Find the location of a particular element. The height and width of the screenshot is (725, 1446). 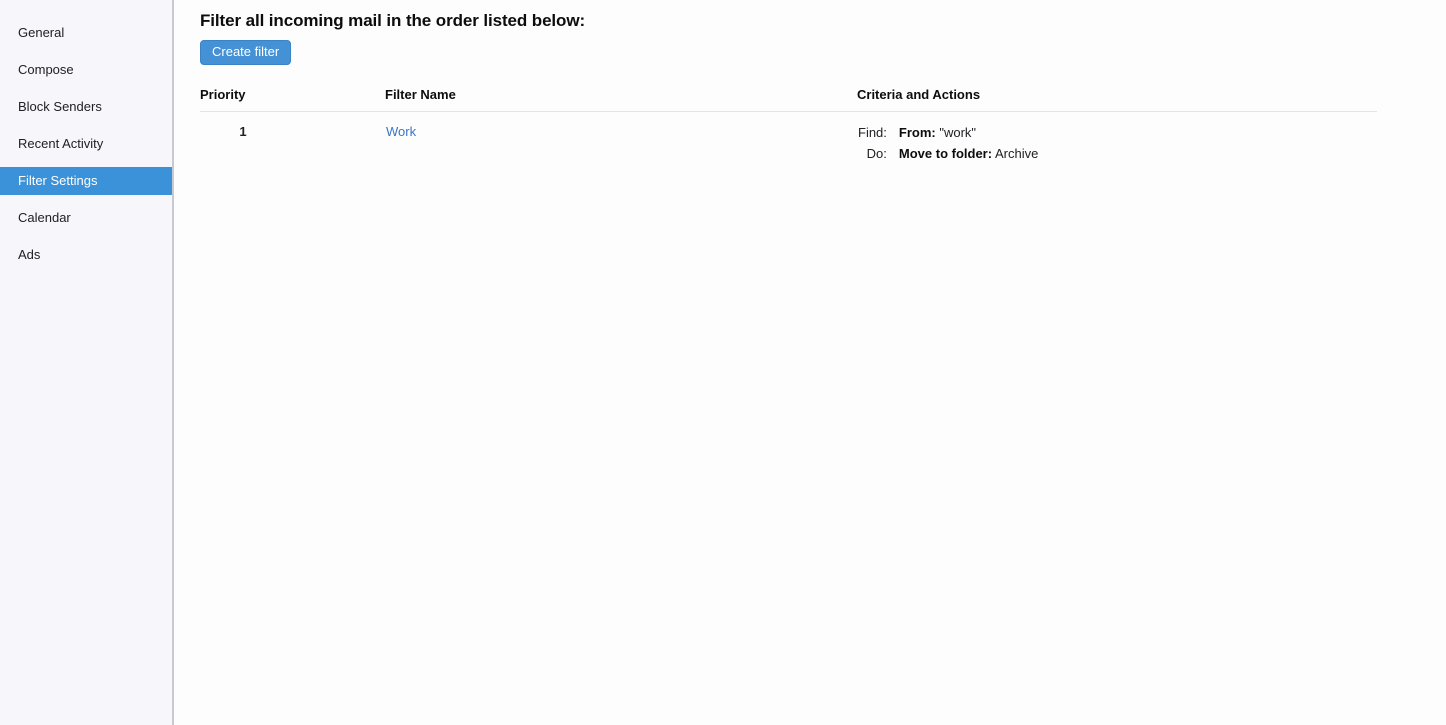

criteria-do-value: Move to folder: Archive is located at coordinates (968, 155).